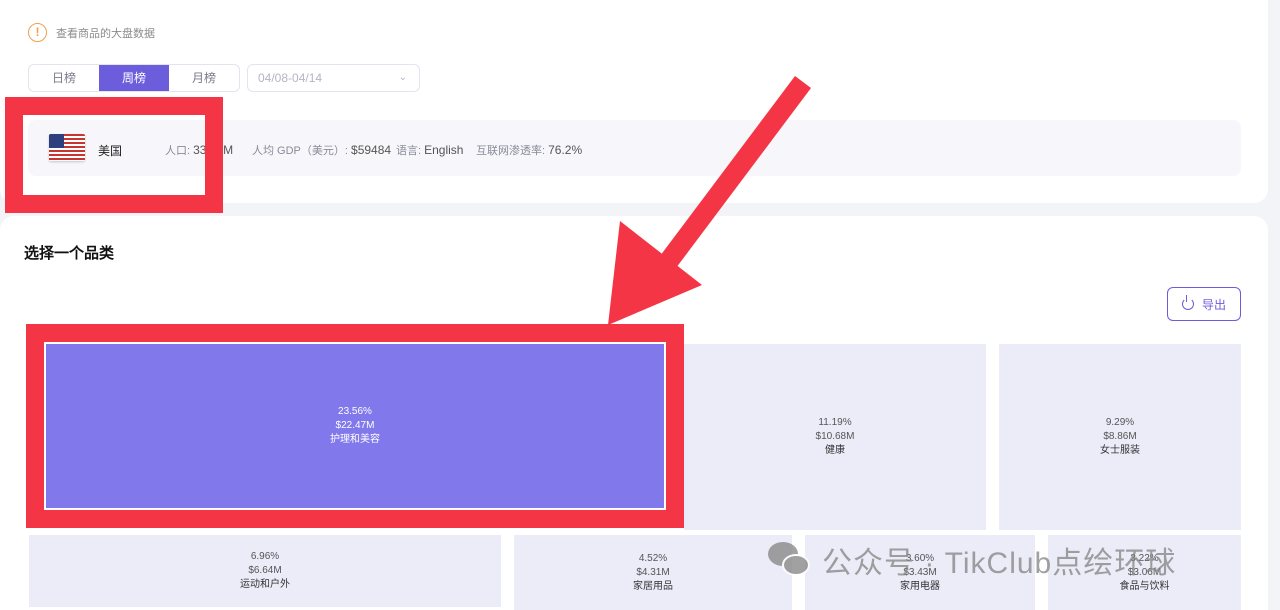 The width and height of the screenshot is (1280, 610). Describe the element at coordinates (999, 563) in the screenshot. I see `watermark-text: 公众号 · TikClub点绘环球` at that location.